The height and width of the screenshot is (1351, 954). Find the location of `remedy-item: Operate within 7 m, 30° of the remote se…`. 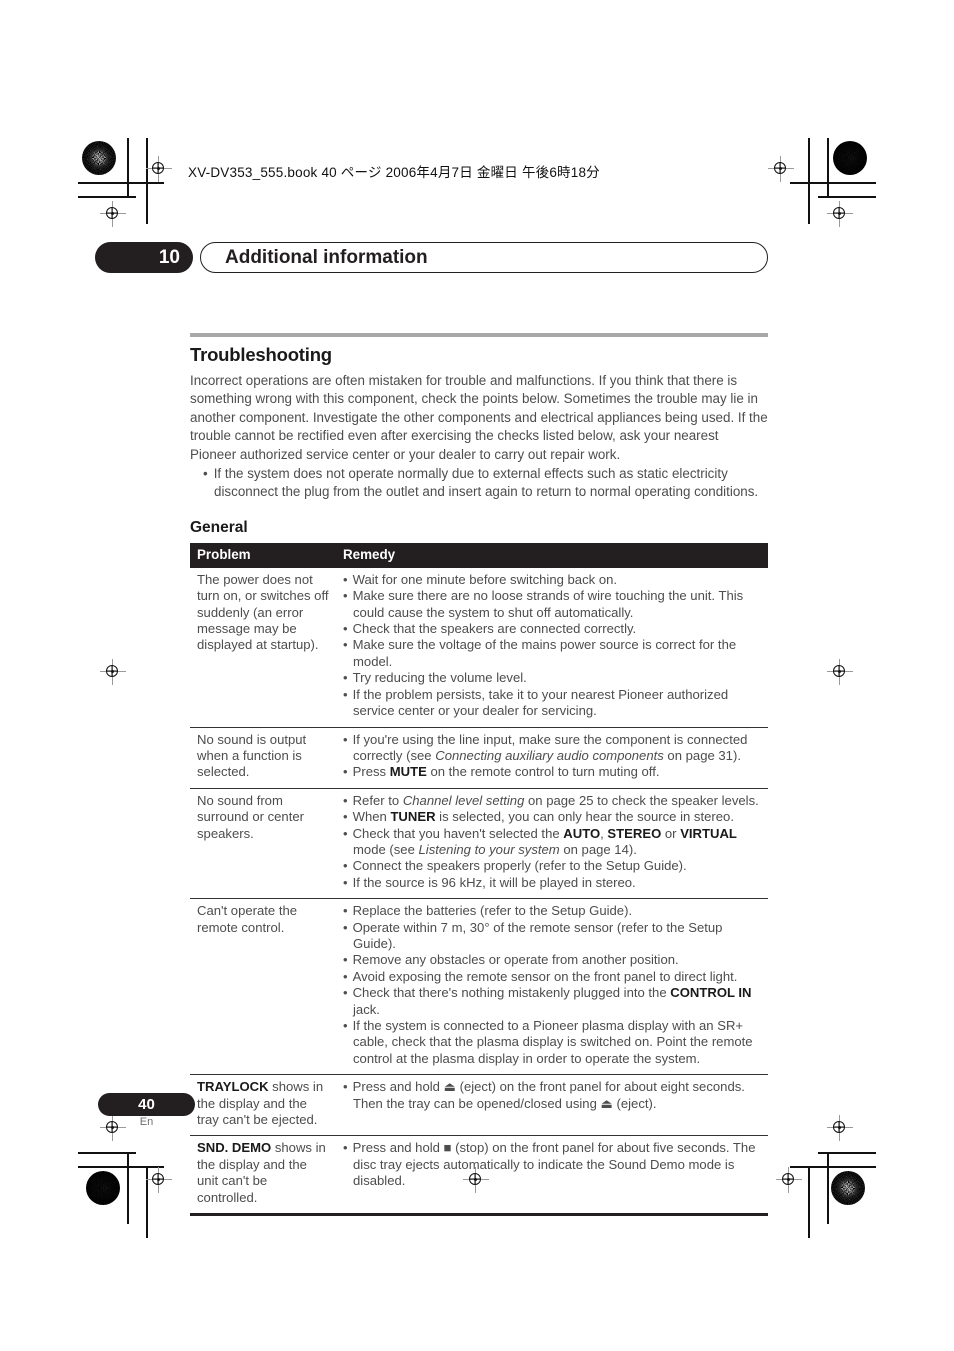

remedy-item: Operate within 7 m, 30° of the remote se… is located at coordinates (552, 936).